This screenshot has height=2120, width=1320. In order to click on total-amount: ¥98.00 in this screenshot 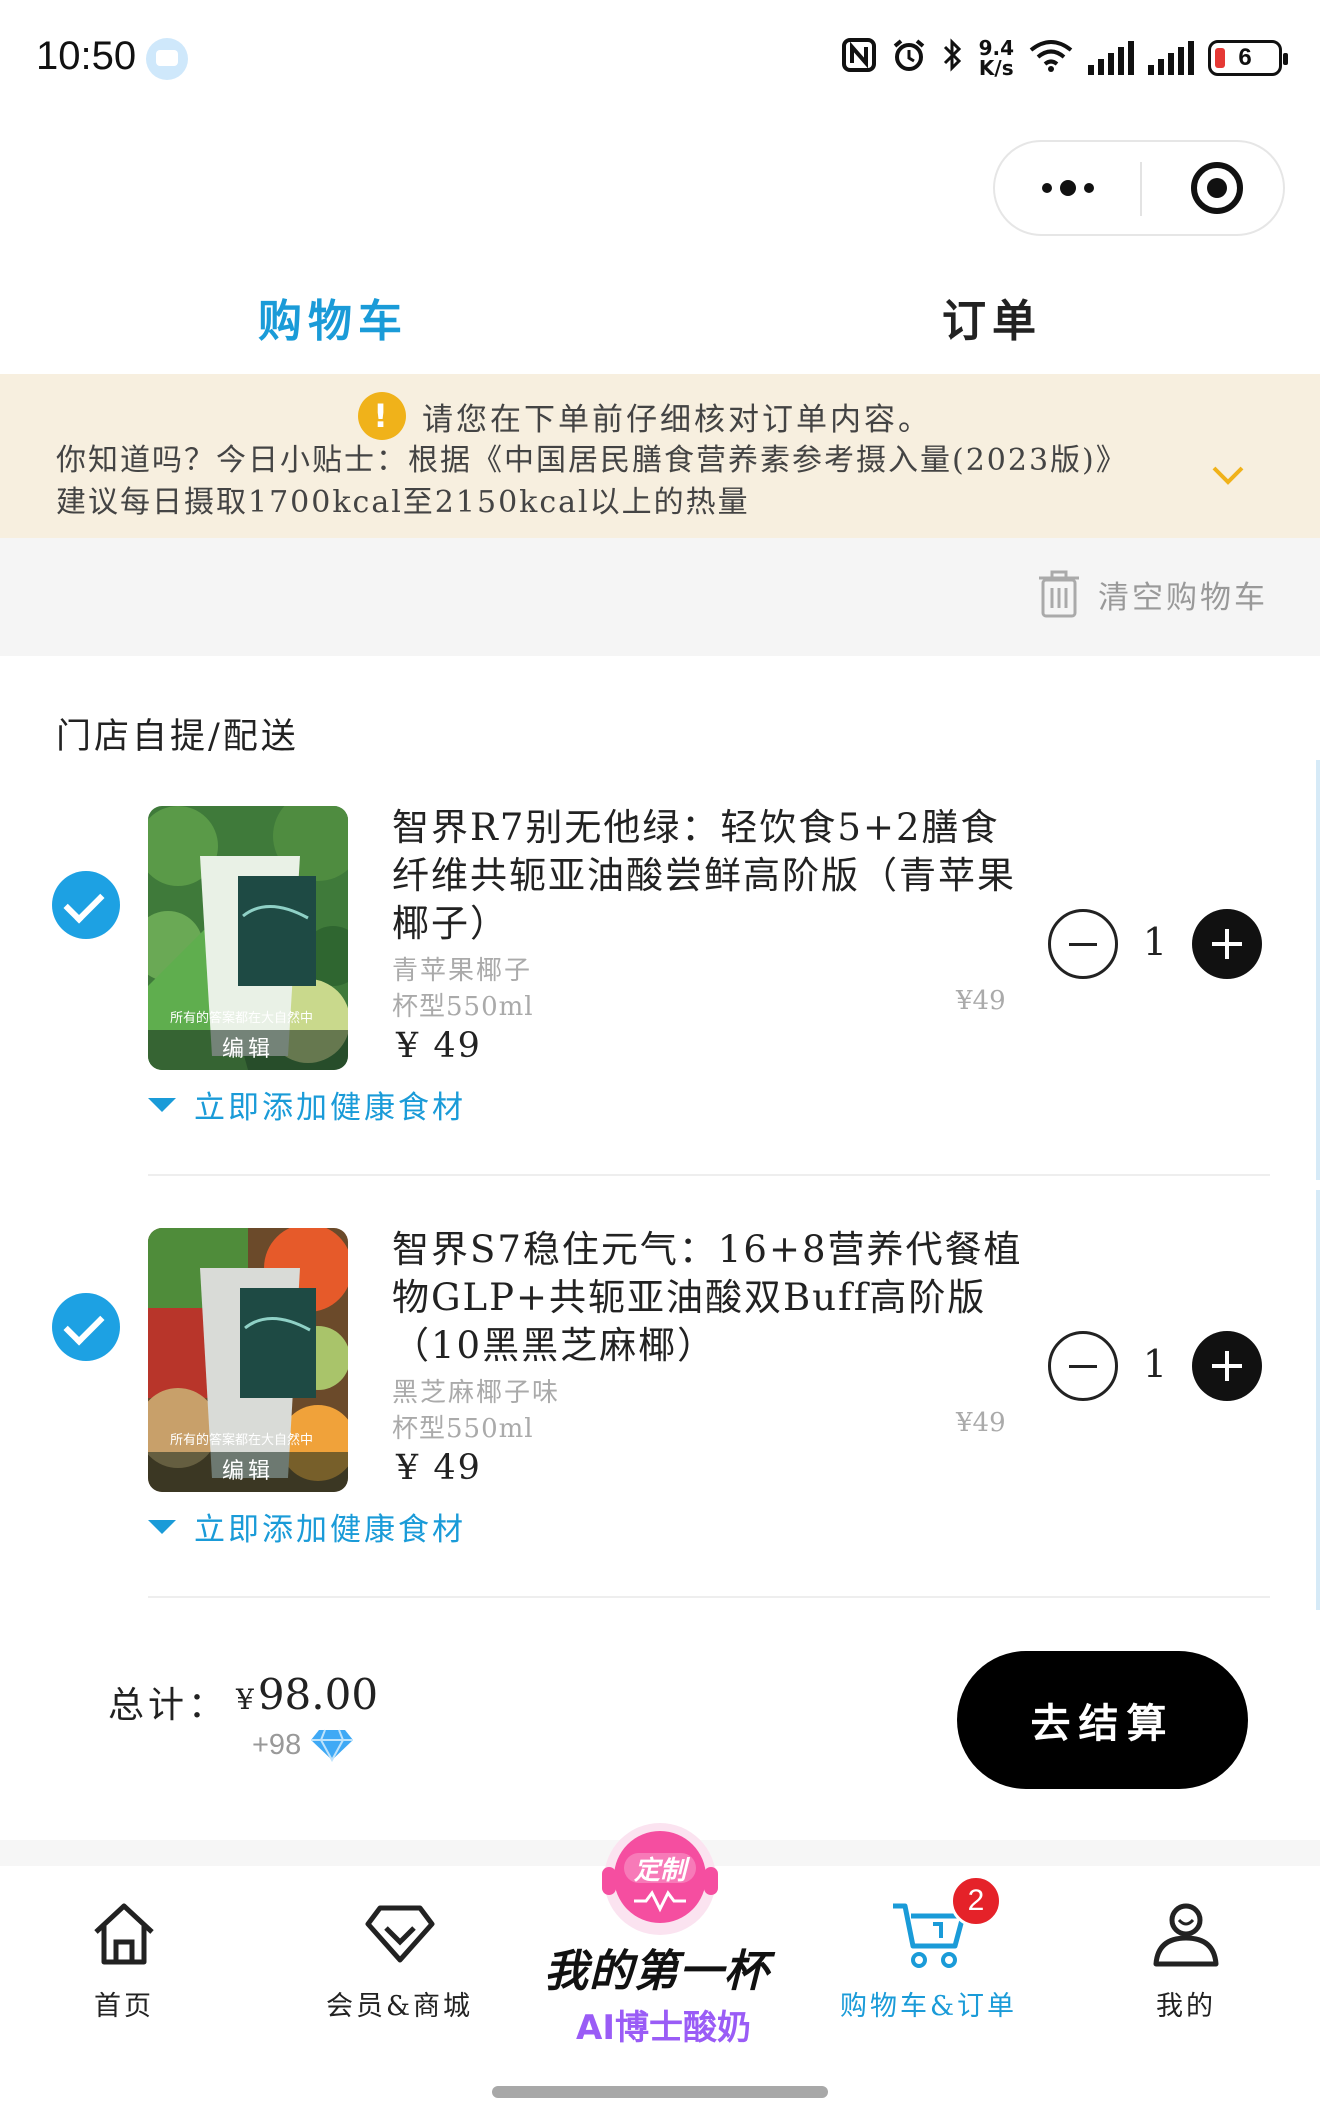, I will do `click(307, 1694)`.